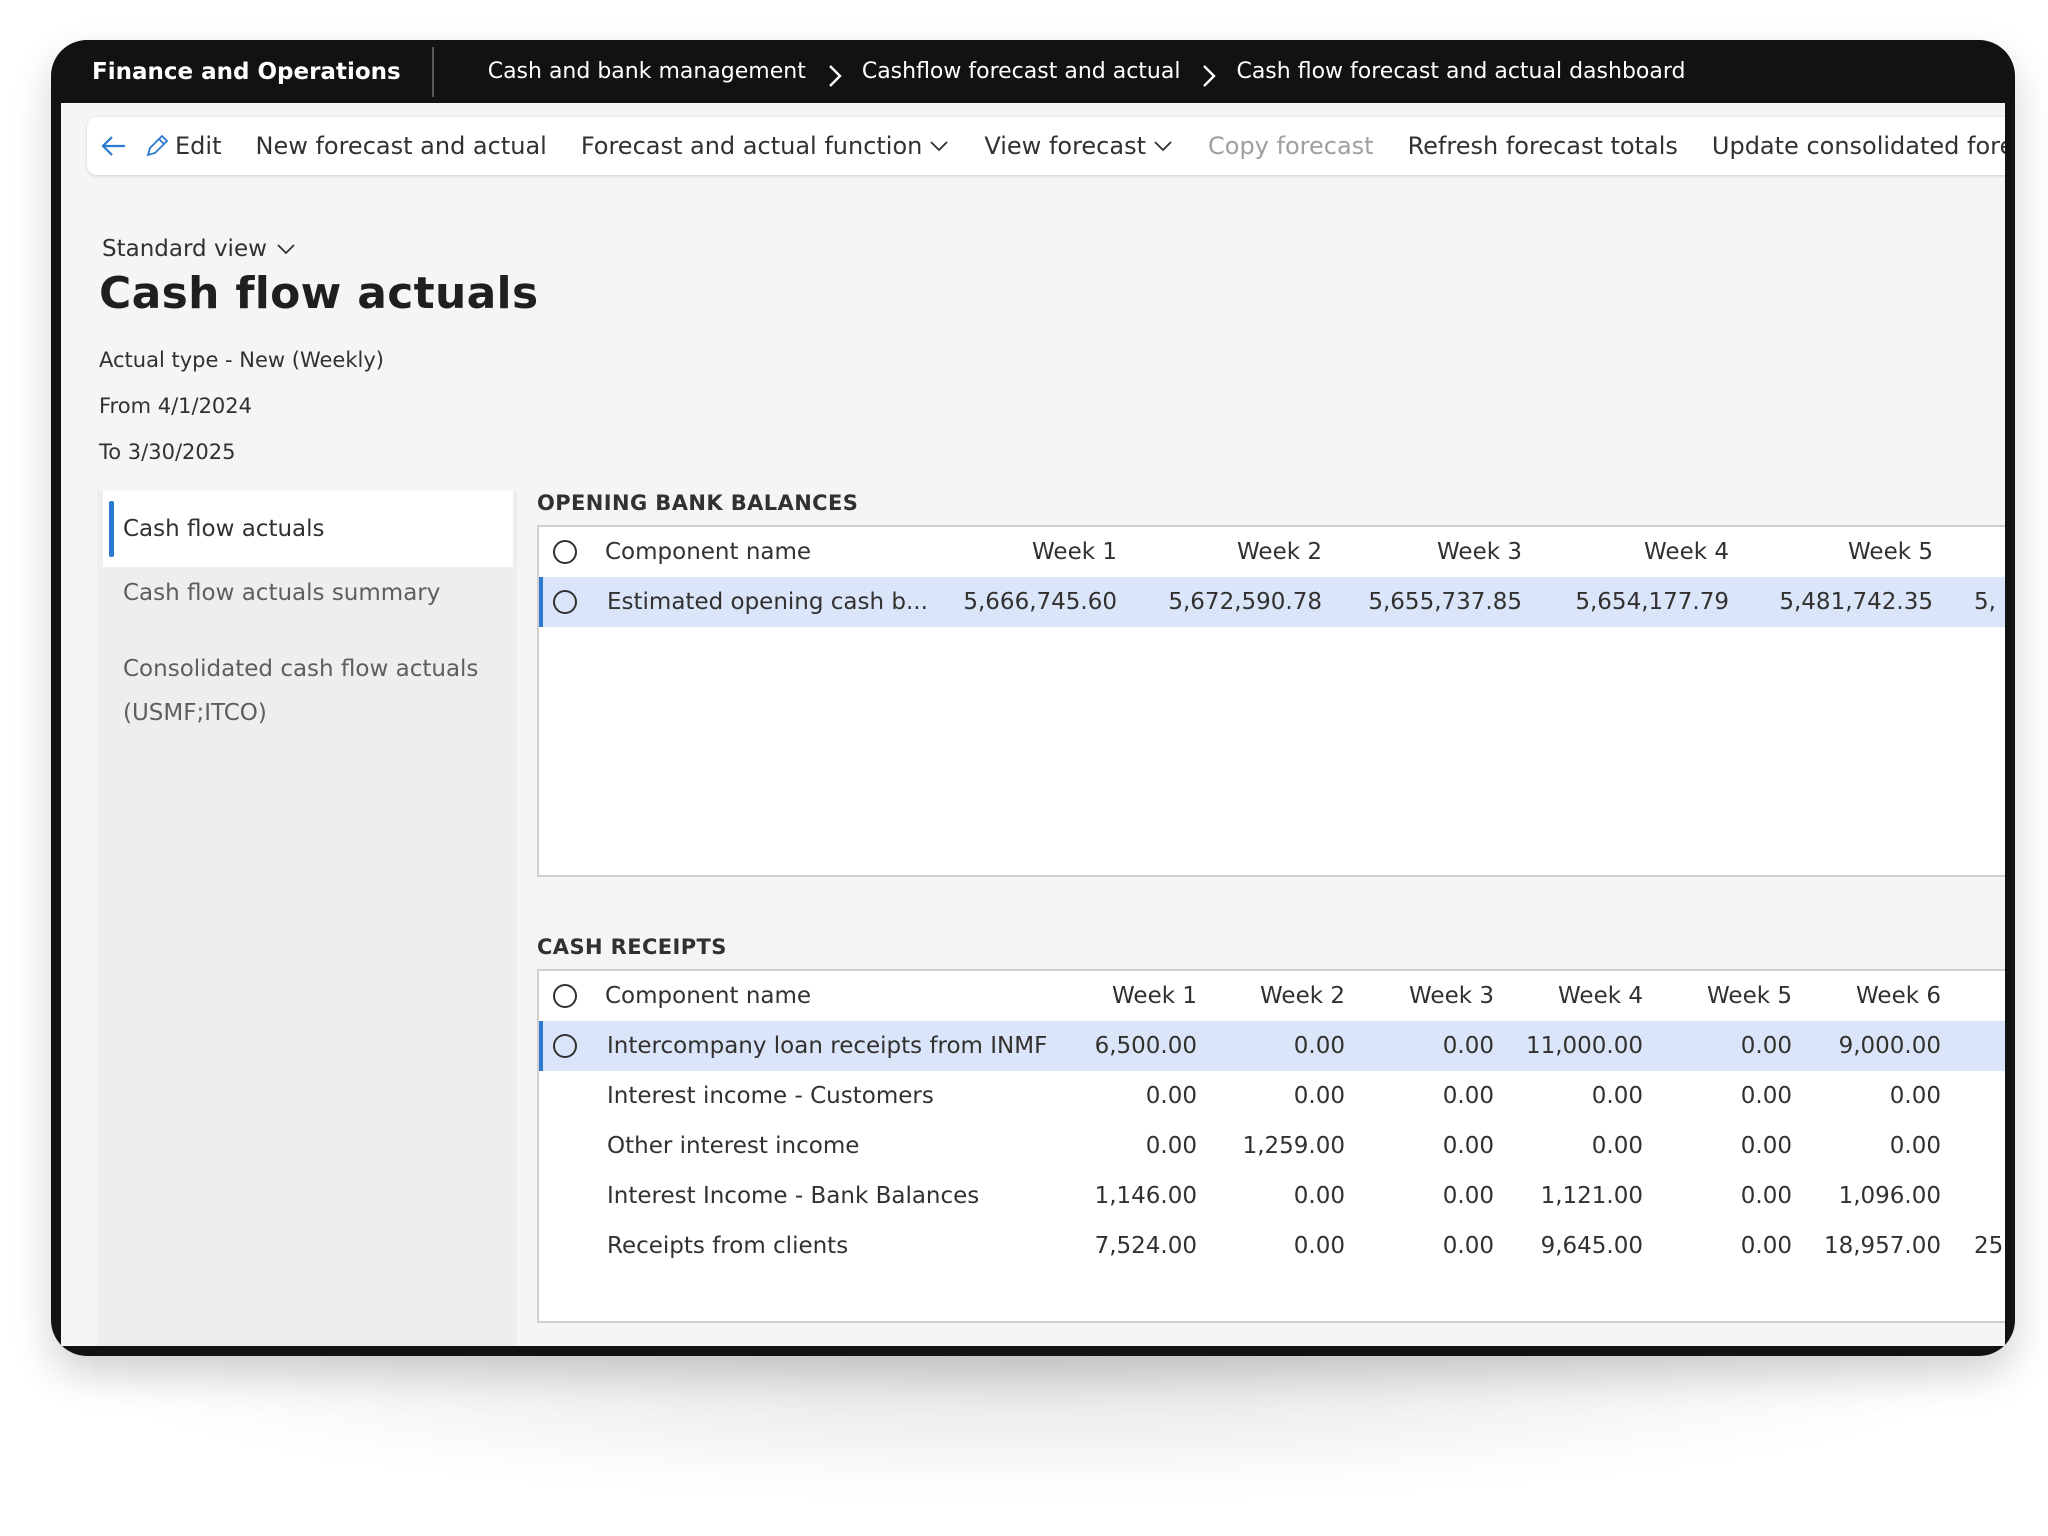 The height and width of the screenshot is (1536, 2048). Describe the element at coordinates (157, 145) in the screenshot. I see `pencil-icon` at that location.